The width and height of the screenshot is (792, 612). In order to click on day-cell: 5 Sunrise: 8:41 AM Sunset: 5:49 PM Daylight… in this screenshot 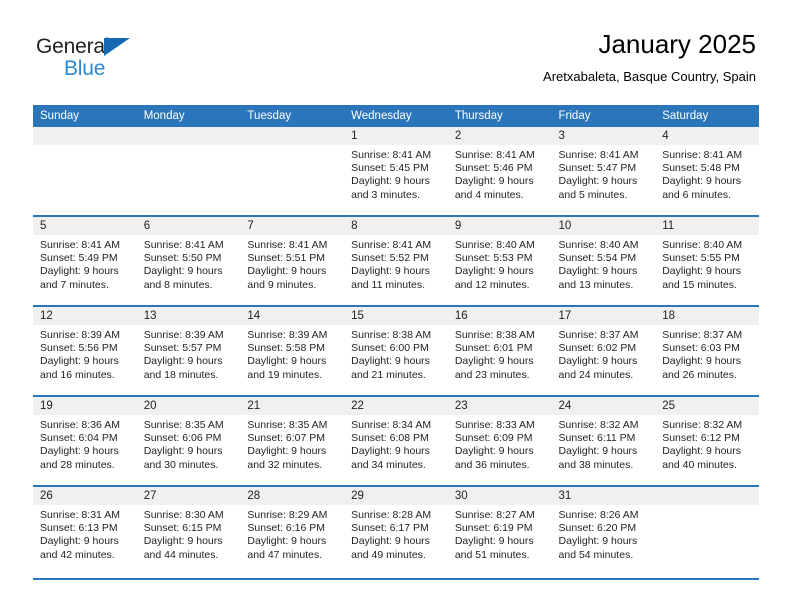, I will do `click(85, 261)`.